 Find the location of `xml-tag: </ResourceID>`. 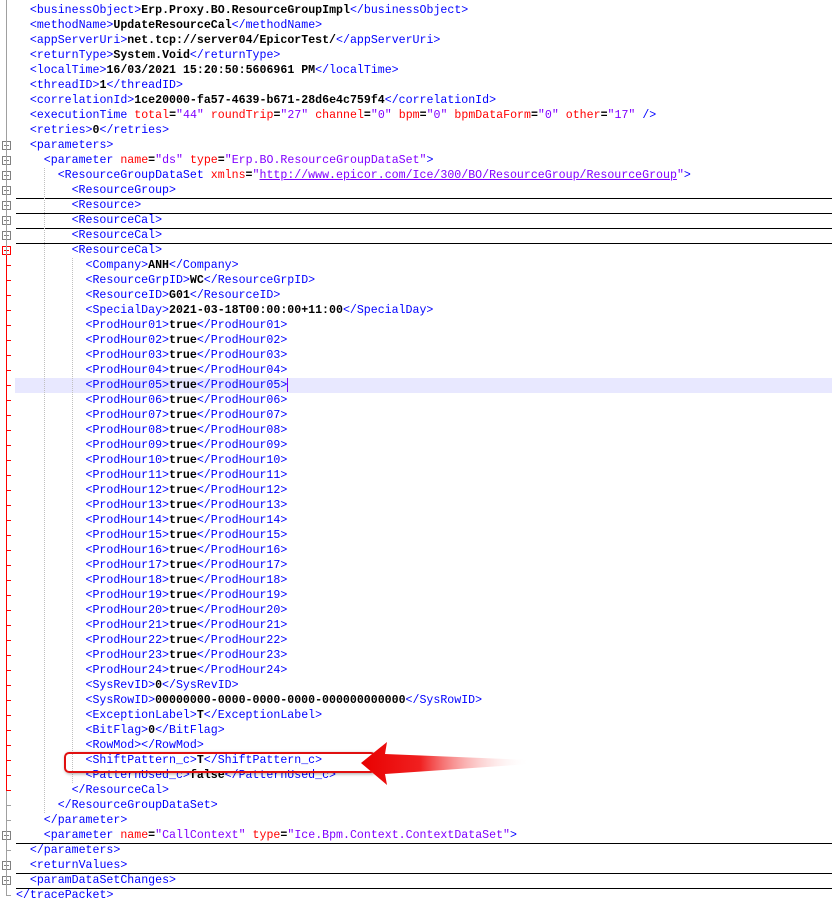

xml-tag: </ResourceID> is located at coordinates (235, 295).